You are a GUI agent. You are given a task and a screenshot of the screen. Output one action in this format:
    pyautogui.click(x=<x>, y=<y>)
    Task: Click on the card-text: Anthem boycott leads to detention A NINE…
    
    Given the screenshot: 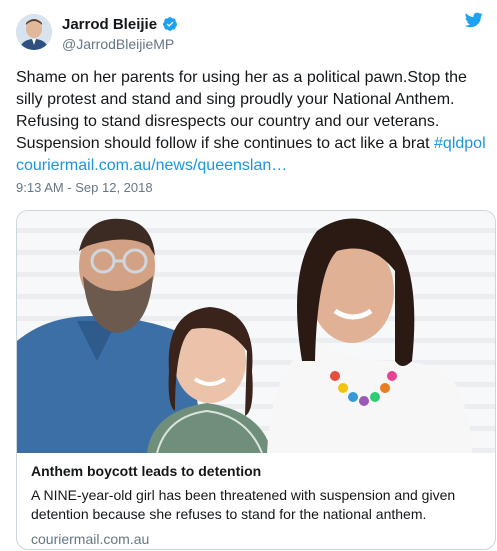 What is the action you would take?
    pyautogui.click(x=258, y=505)
    